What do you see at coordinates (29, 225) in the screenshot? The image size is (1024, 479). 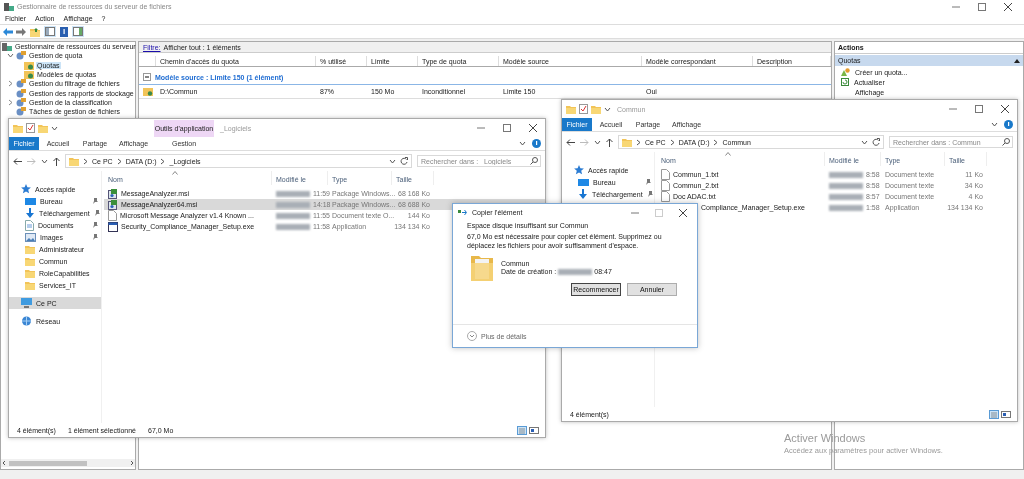 I see `document-icon` at bounding box center [29, 225].